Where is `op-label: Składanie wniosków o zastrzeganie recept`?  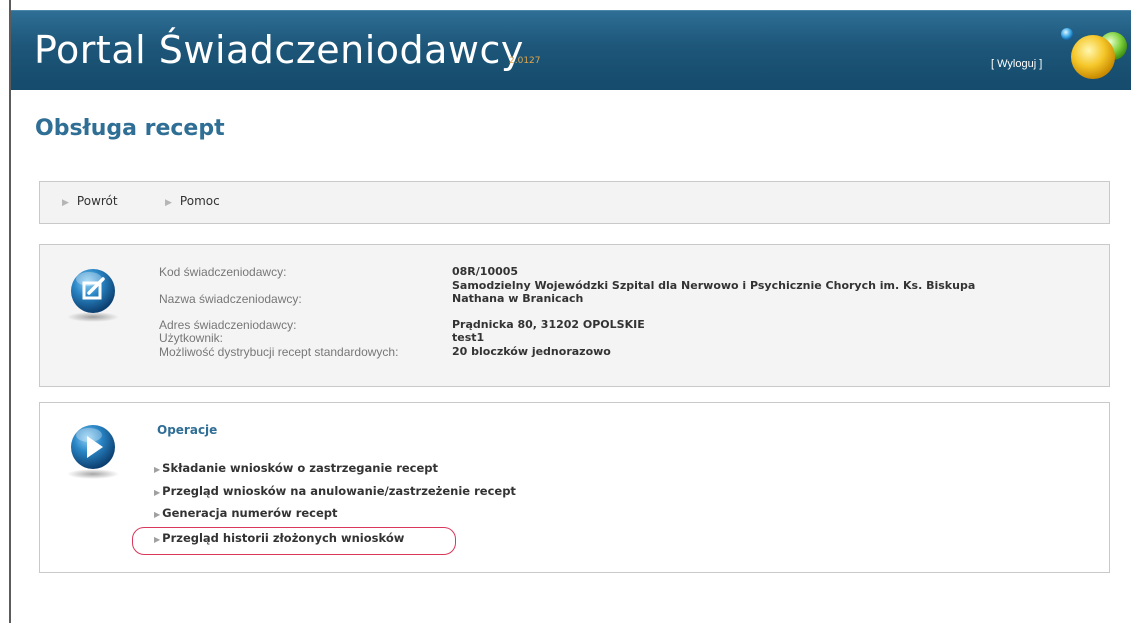
op-label: Składanie wniosków o zastrzeganie recept is located at coordinates (300, 468).